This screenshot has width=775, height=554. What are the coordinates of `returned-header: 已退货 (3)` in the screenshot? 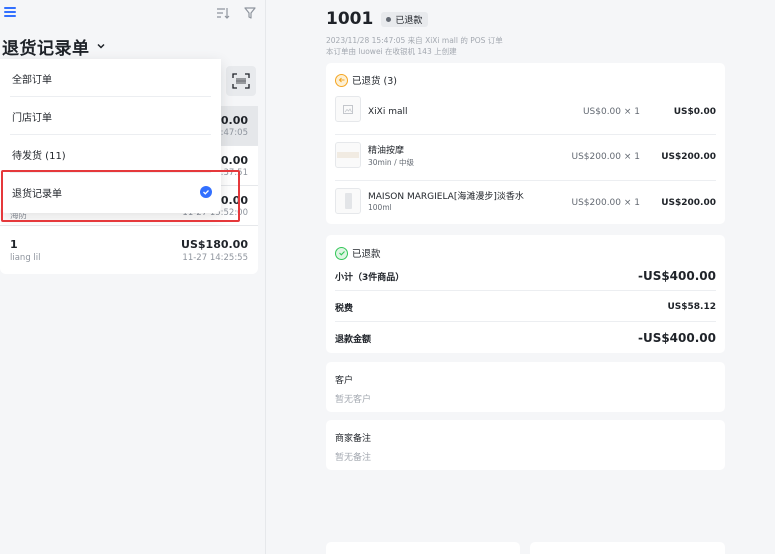 It's located at (366, 80).